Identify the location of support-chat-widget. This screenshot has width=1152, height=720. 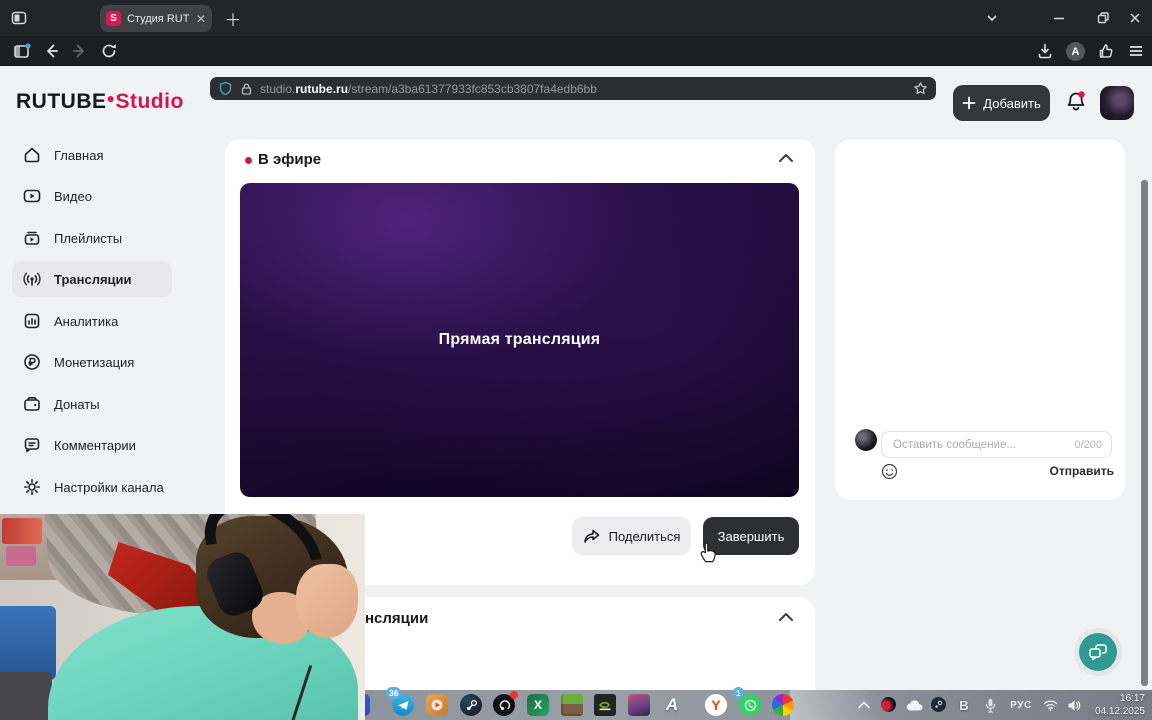
(1098, 652).